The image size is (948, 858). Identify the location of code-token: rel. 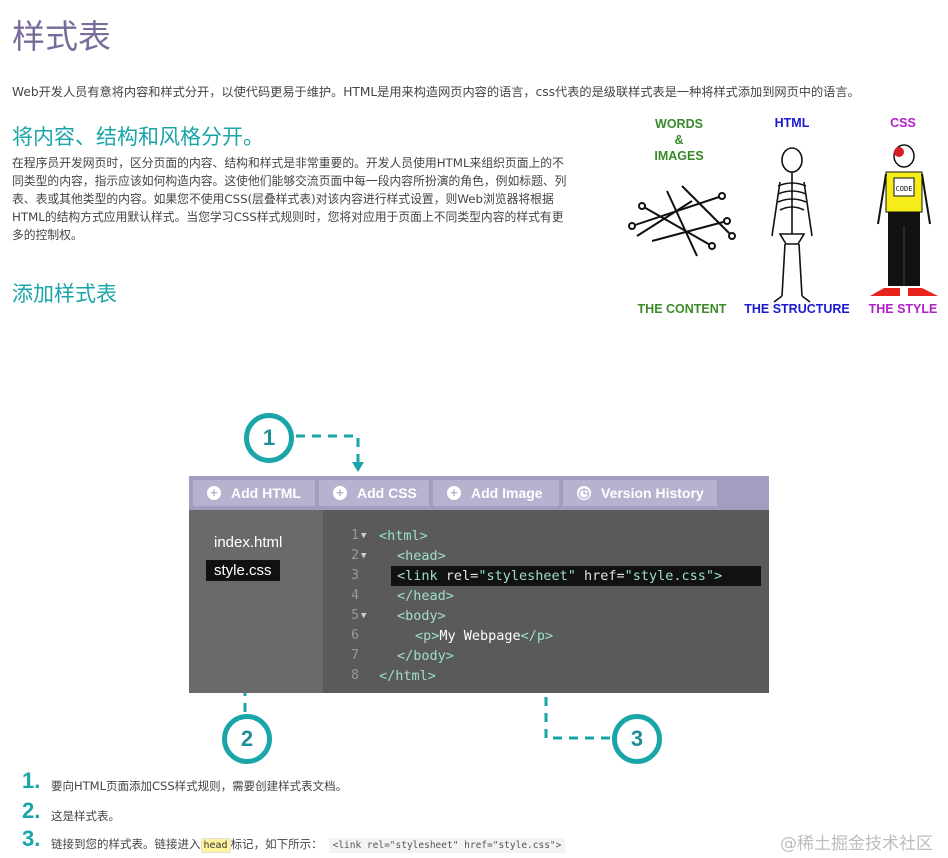
(458, 576).